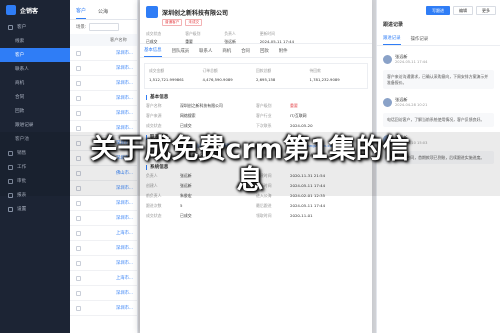 Image resolution: width=500 pixels, height=333 pixels. Describe the element at coordinates (264, 205) in the screenshot. I see `field-label: 最后跟进` at that location.